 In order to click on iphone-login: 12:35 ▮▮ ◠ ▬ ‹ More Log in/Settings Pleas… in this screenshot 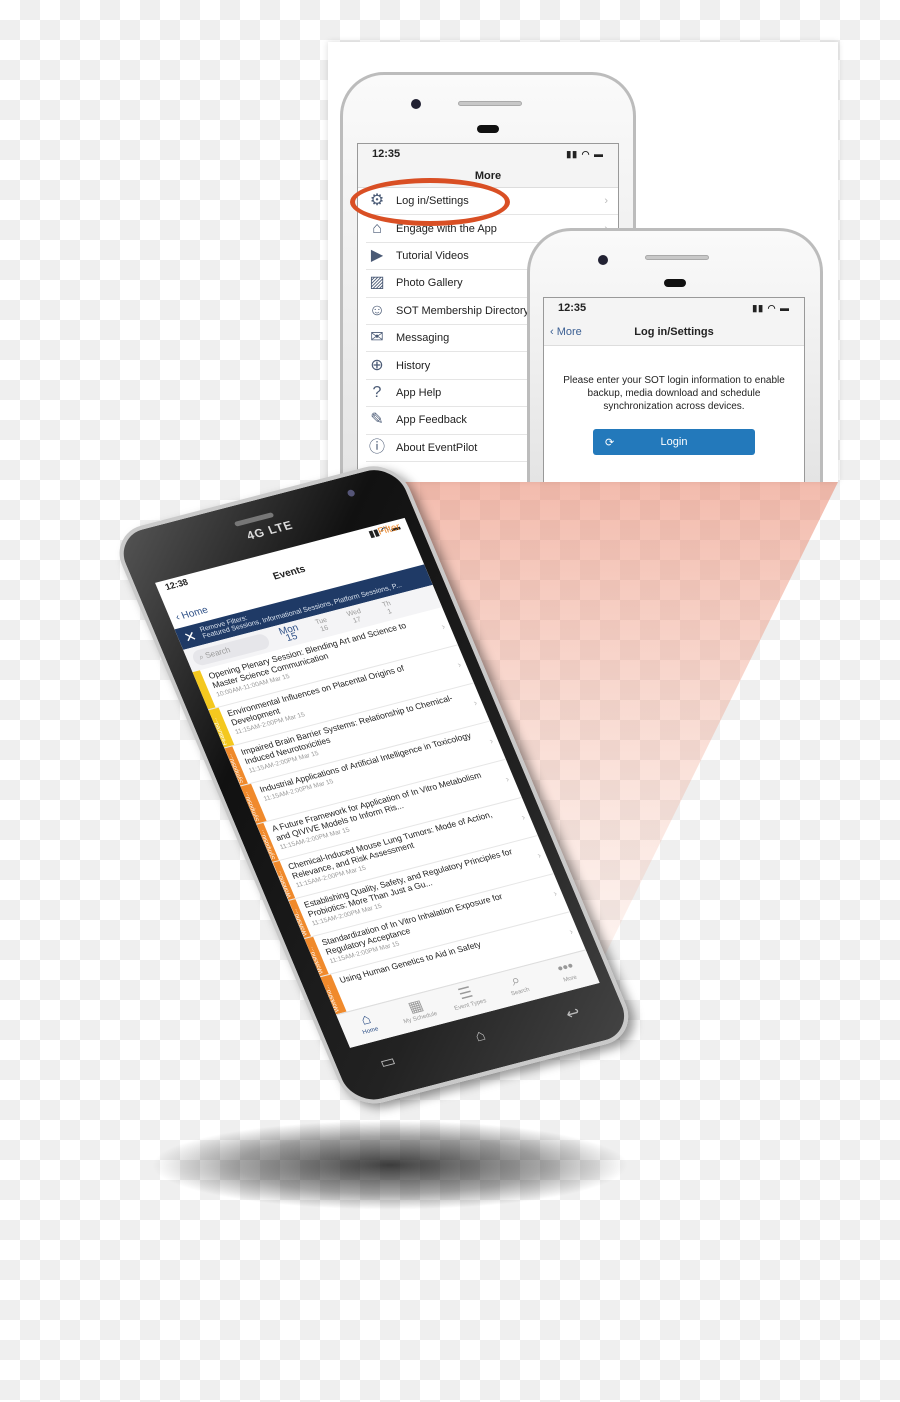, I will do `click(675, 355)`.